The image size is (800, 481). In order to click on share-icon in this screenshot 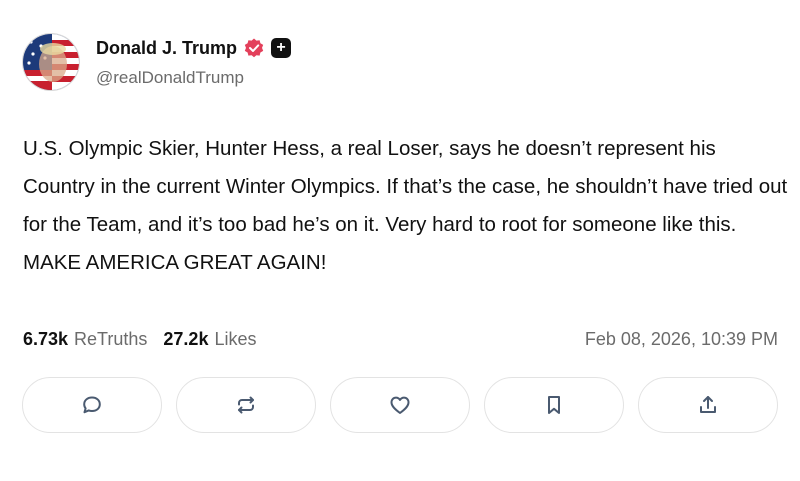, I will do `click(708, 404)`.